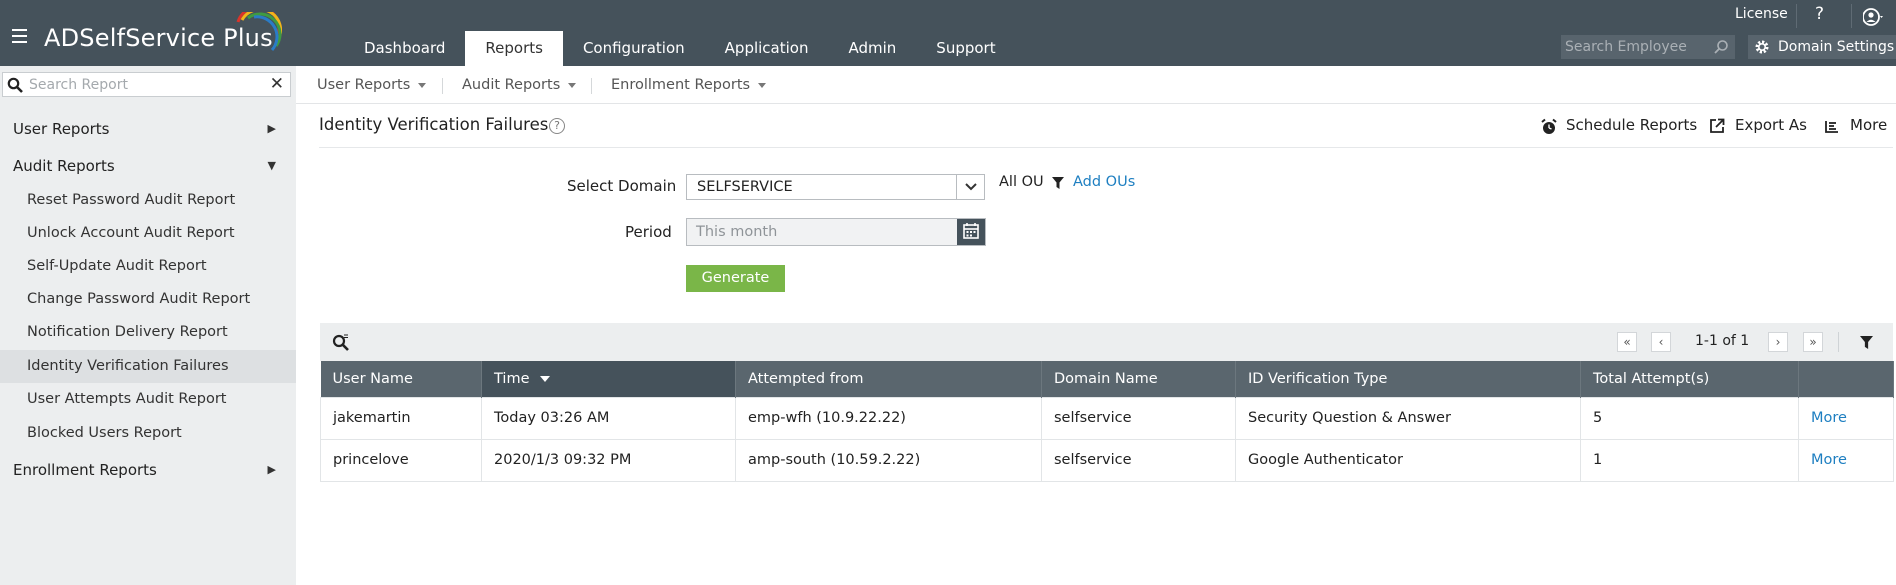 The height and width of the screenshot is (585, 1896). What do you see at coordinates (1838, 342) in the screenshot?
I see `toolbar-divider` at bounding box center [1838, 342].